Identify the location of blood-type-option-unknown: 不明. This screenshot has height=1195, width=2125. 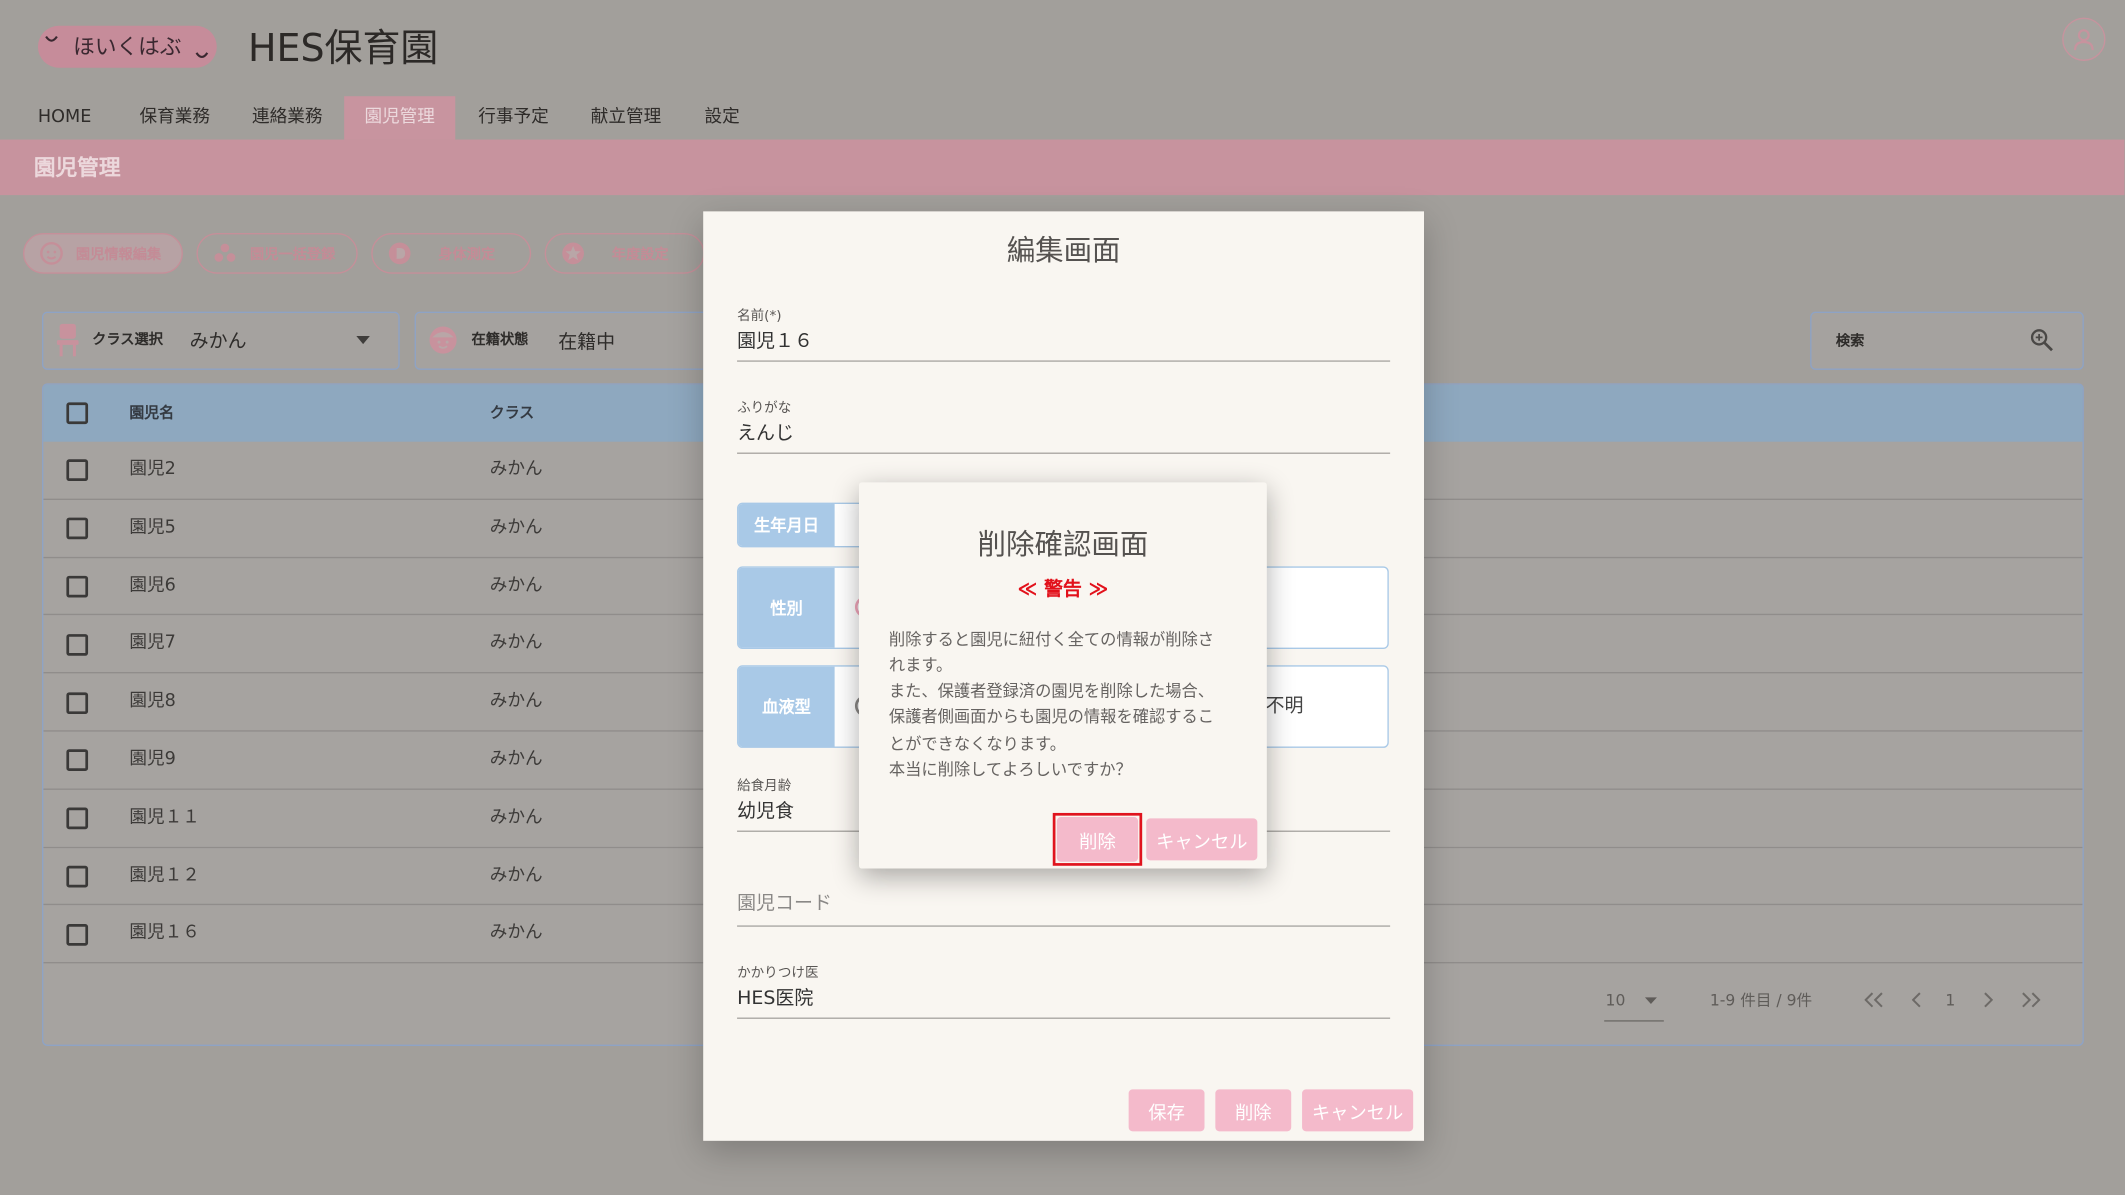
(1284, 706).